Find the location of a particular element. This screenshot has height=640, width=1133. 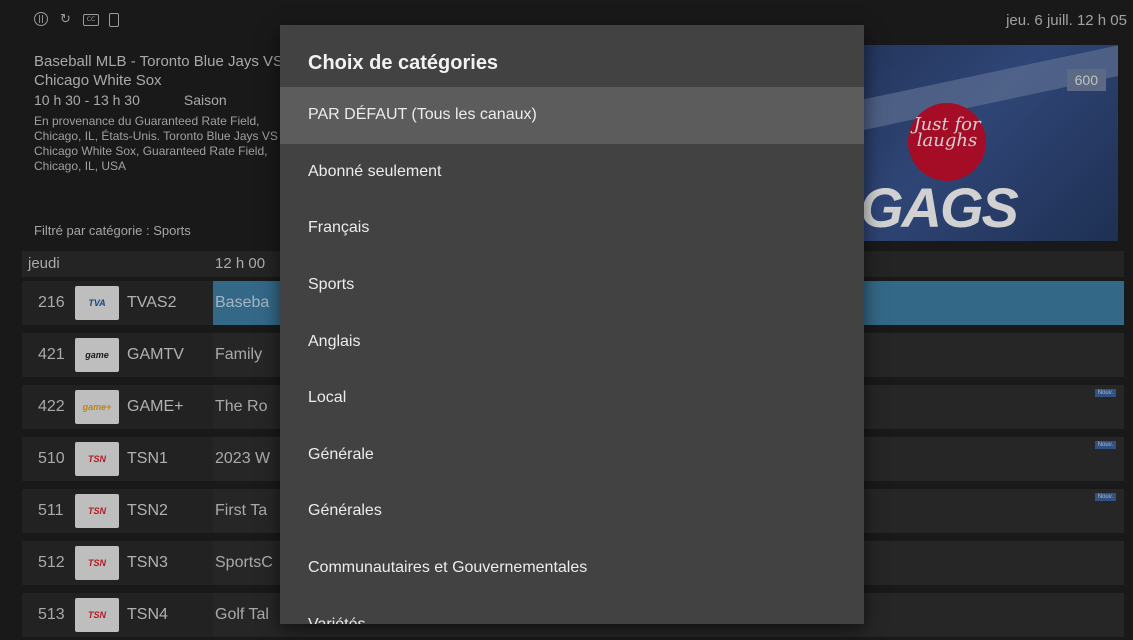

category-option-communautaires: Communautaires et Gouvernementales is located at coordinates (572, 568).